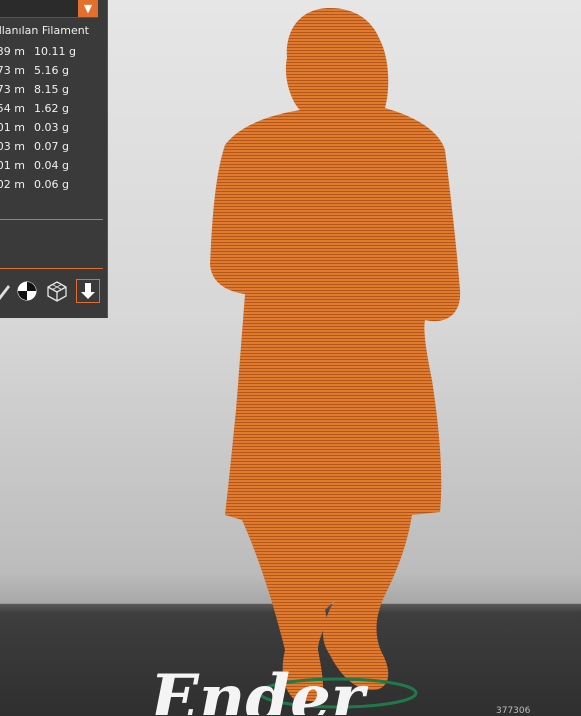 The width and height of the screenshot is (581, 716). Describe the element at coordinates (44, 30) in the screenshot. I see `filament-header: Kullanılan Filament` at that location.